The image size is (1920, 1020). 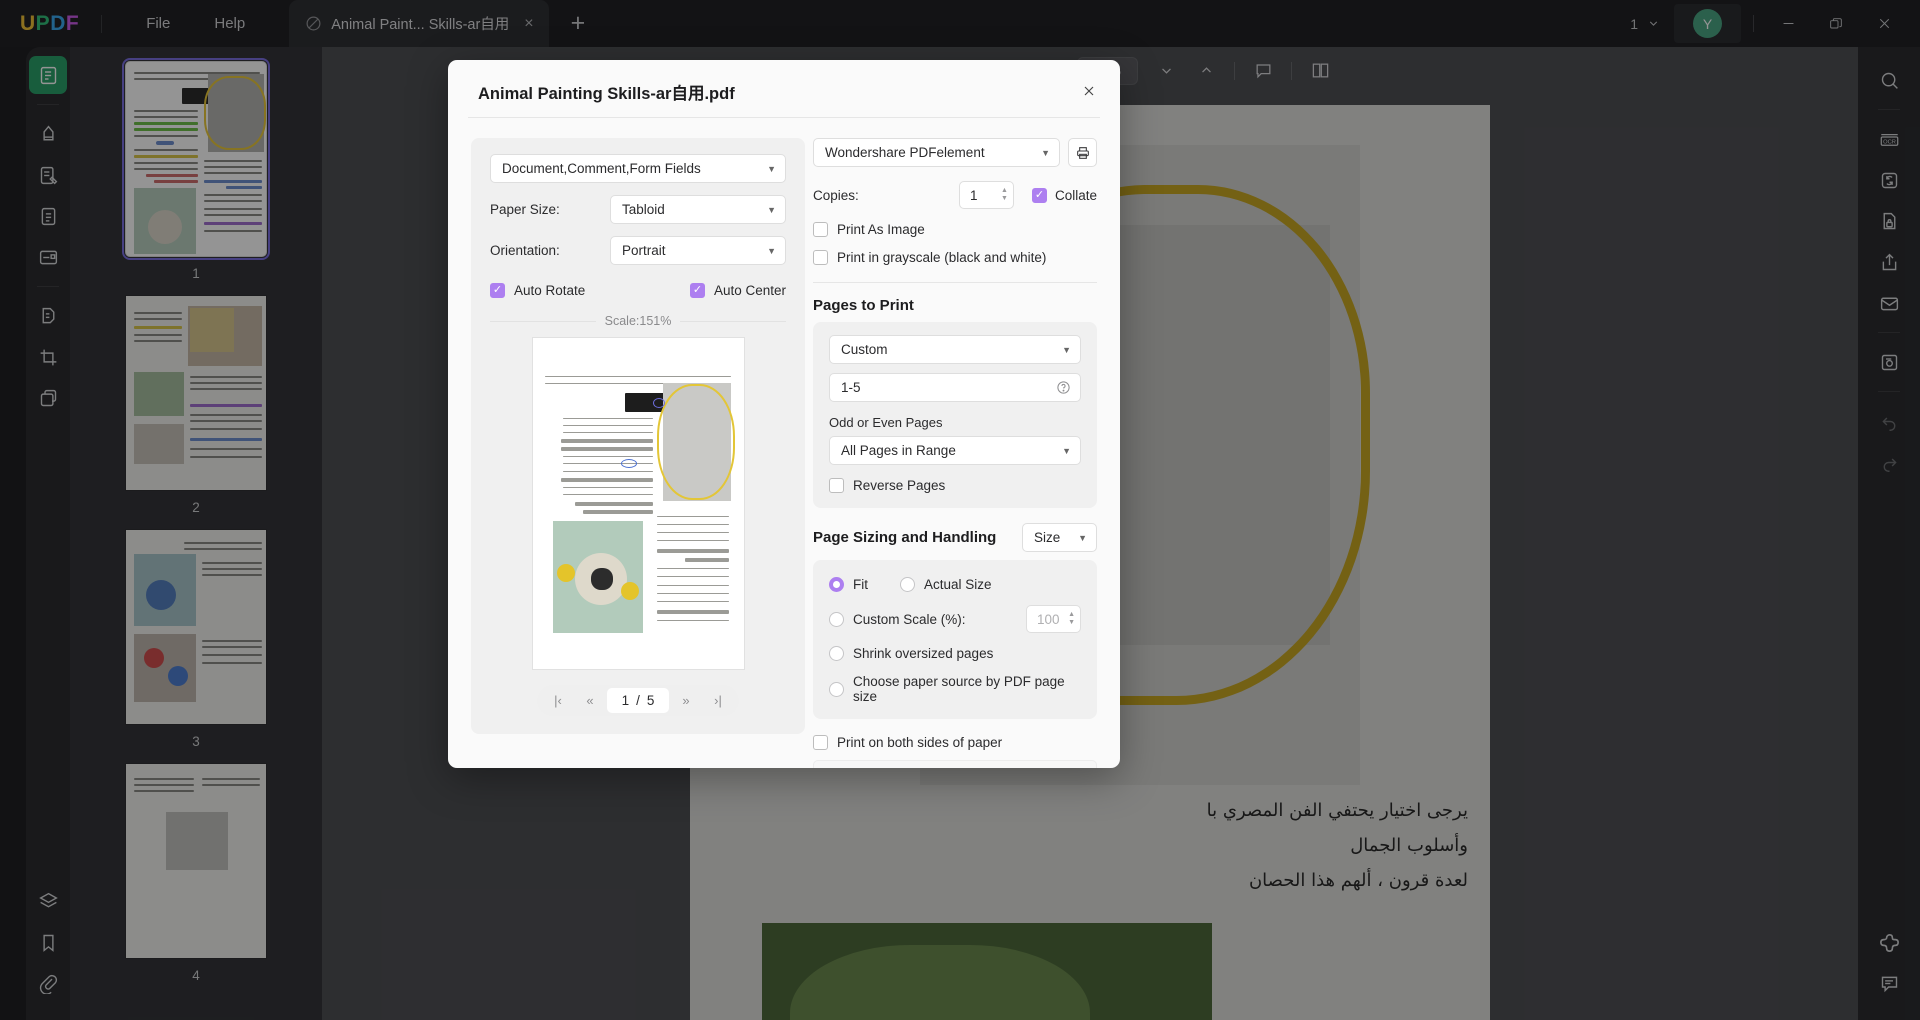 I want to click on orientation-select: Portrait ▼, so click(x=698, y=250).